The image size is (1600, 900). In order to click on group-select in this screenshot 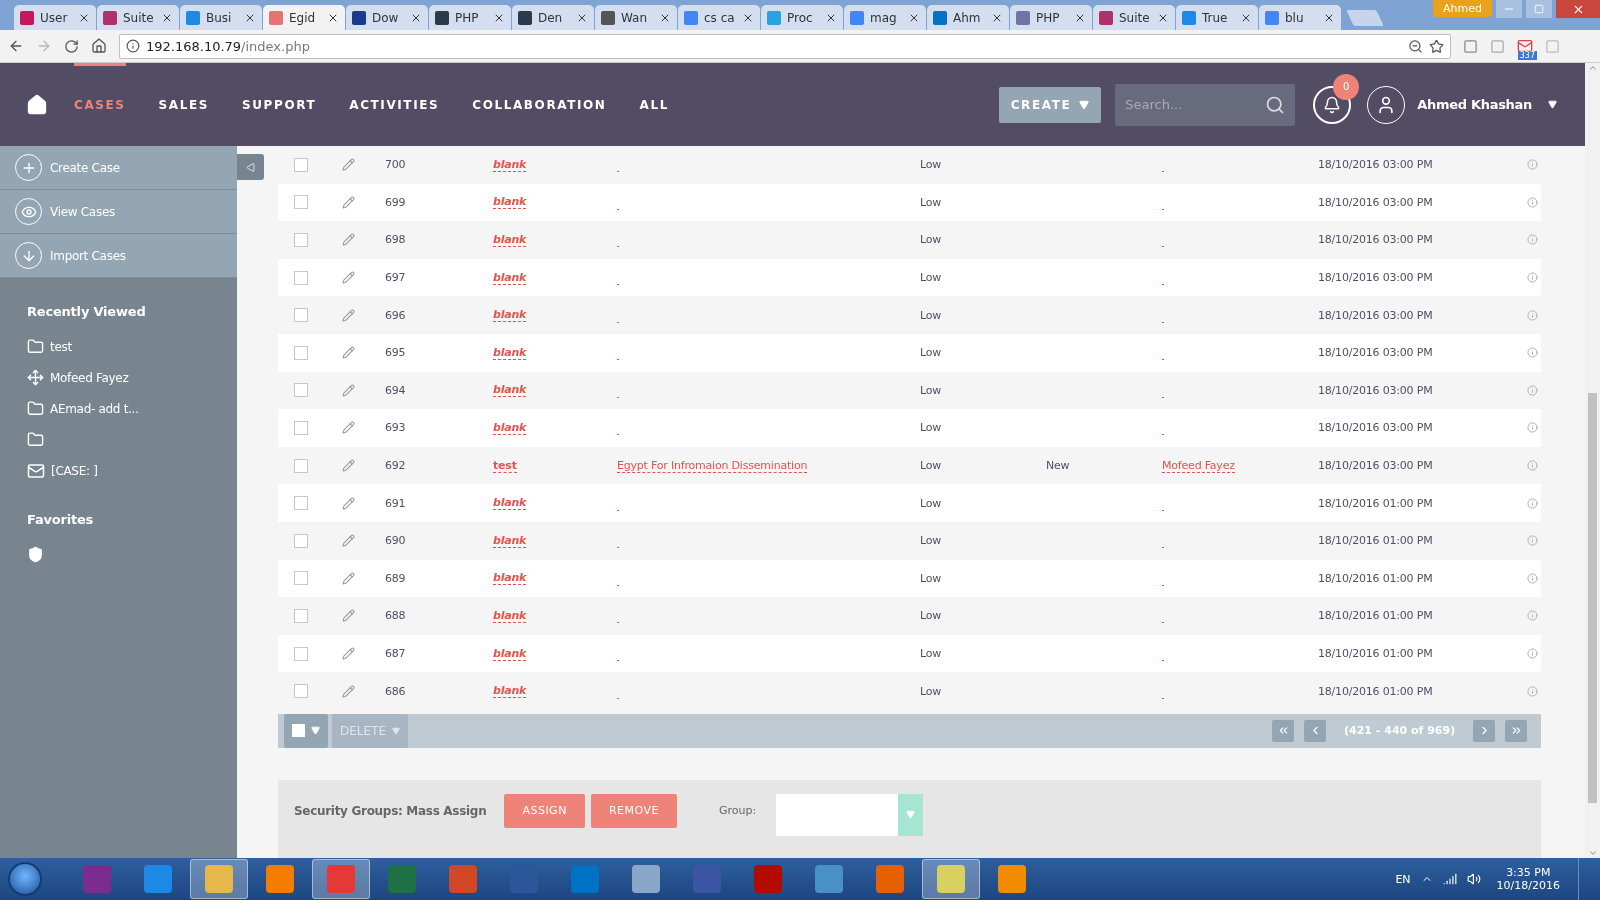, I will do `click(850, 814)`.